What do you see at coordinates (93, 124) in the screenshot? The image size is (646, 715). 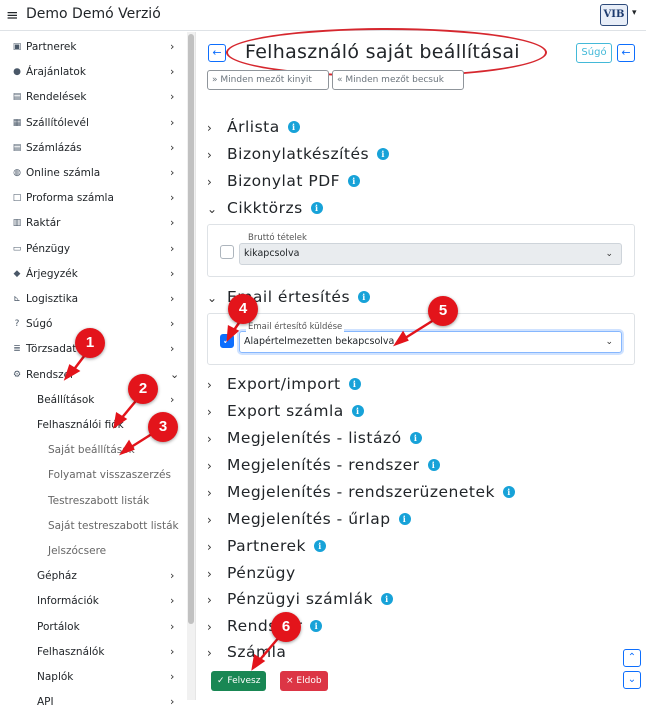 I see `sidebar-item: ▦ Szállítólevél ›` at bounding box center [93, 124].